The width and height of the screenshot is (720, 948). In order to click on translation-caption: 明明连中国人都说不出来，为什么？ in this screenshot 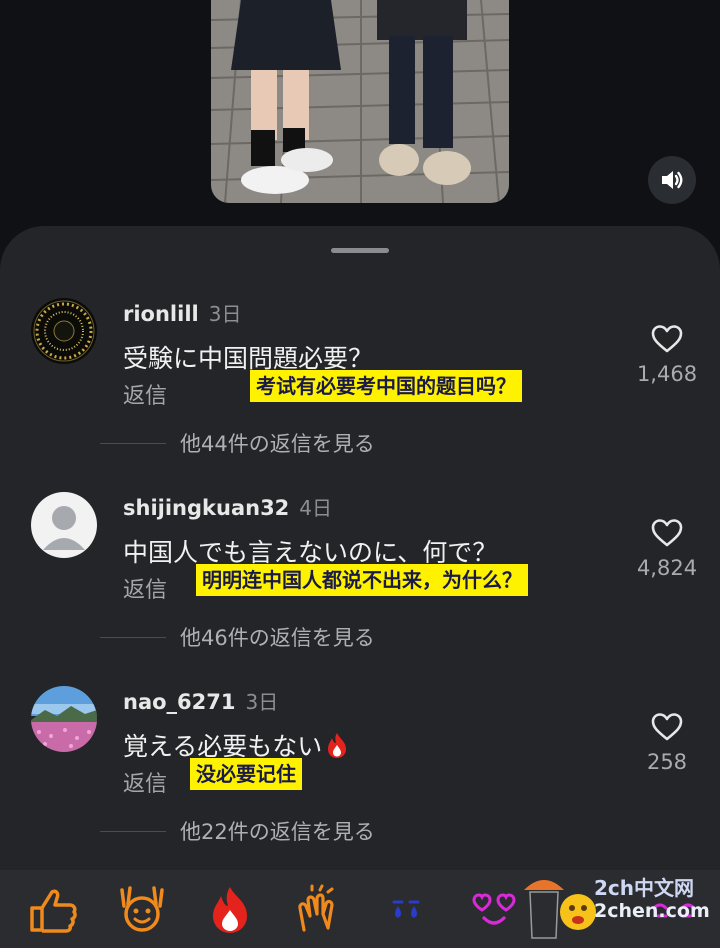, I will do `click(362, 580)`.